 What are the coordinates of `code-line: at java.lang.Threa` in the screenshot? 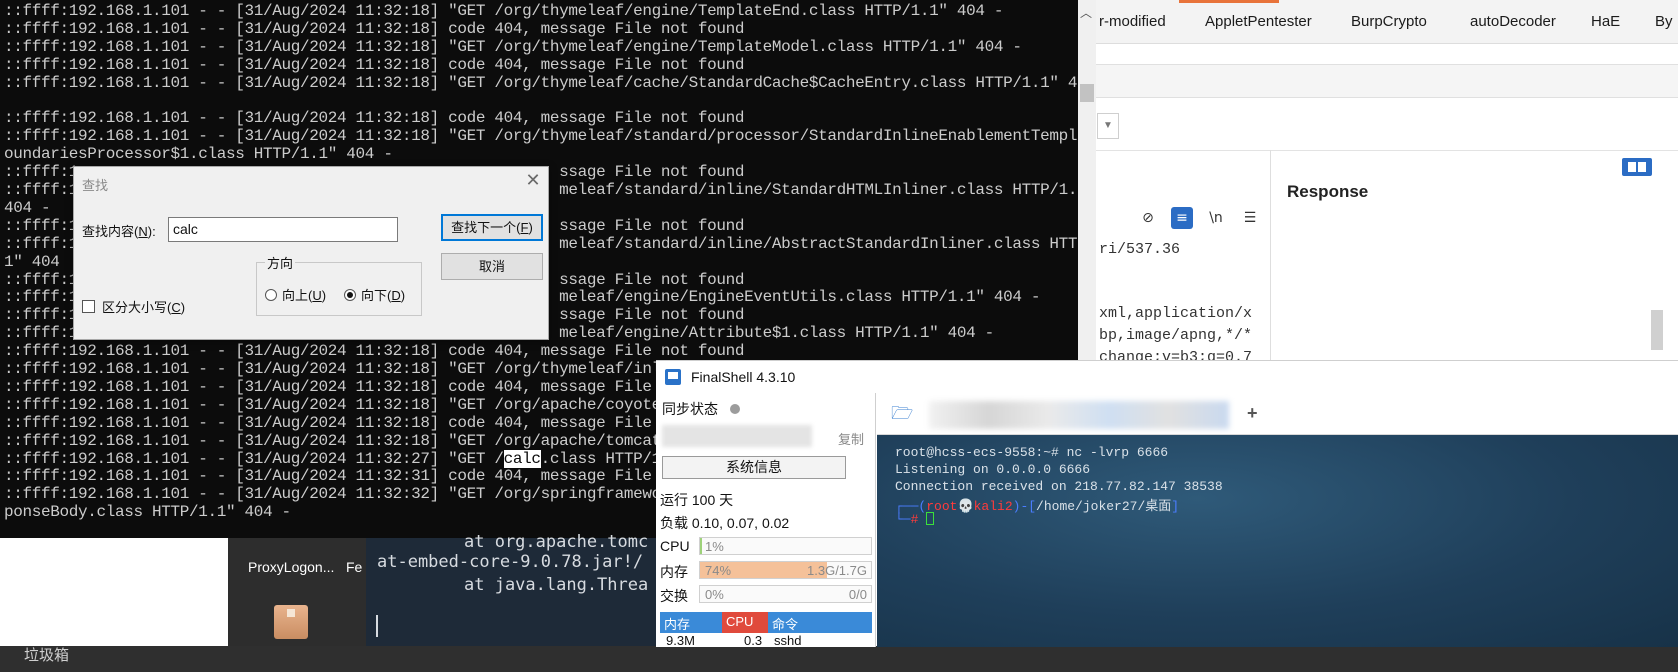 It's located at (556, 585).